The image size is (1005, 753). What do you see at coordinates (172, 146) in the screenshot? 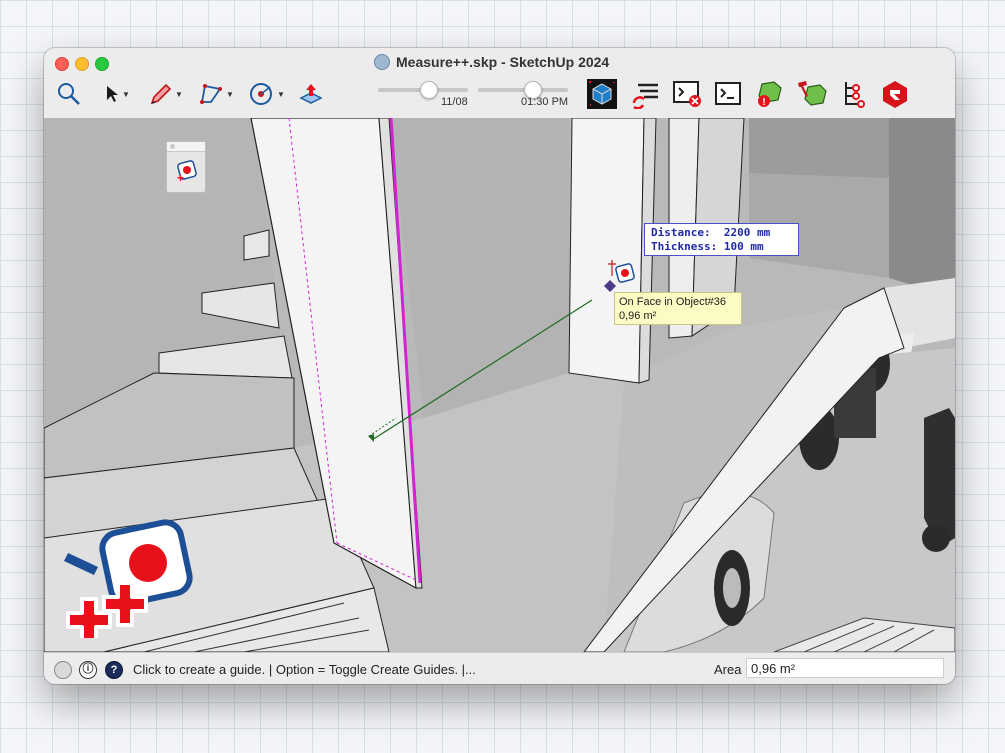
I see `close-icon` at bounding box center [172, 146].